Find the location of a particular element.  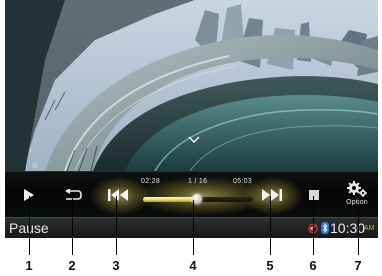

clock-ampm: AM is located at coordinates (369, 228).